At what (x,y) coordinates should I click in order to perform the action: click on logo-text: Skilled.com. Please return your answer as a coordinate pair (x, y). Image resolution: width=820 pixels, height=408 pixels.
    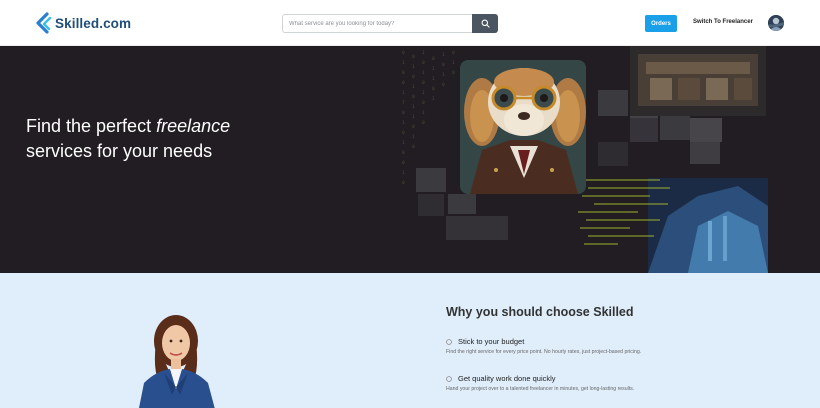
    Looking at the image, I should click on (93, 23).